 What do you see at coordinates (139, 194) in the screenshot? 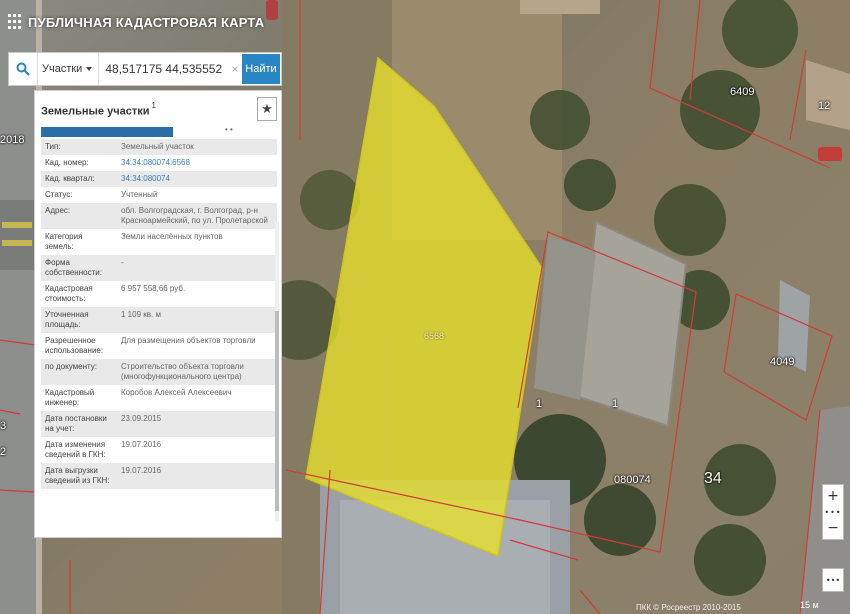
I see `attribute-value: Учтенный` at bounding box center [139, 194].